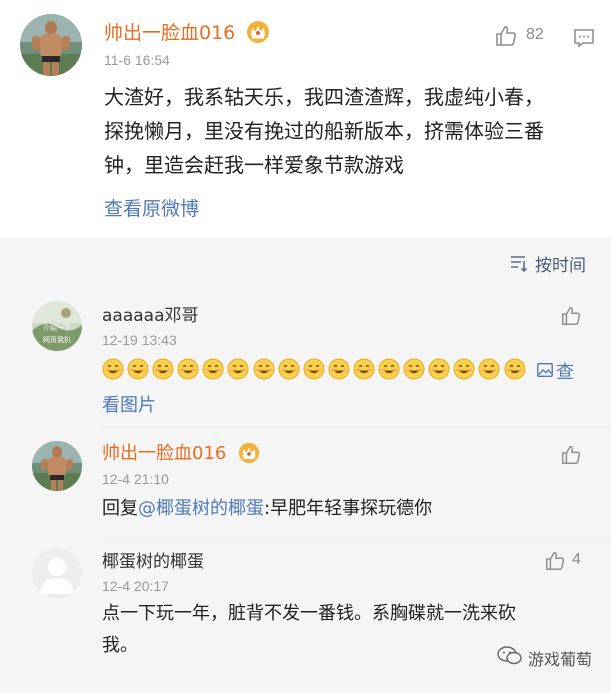  I want to click on avatar: 介绍一下 网页我扒, so click(57, 326).